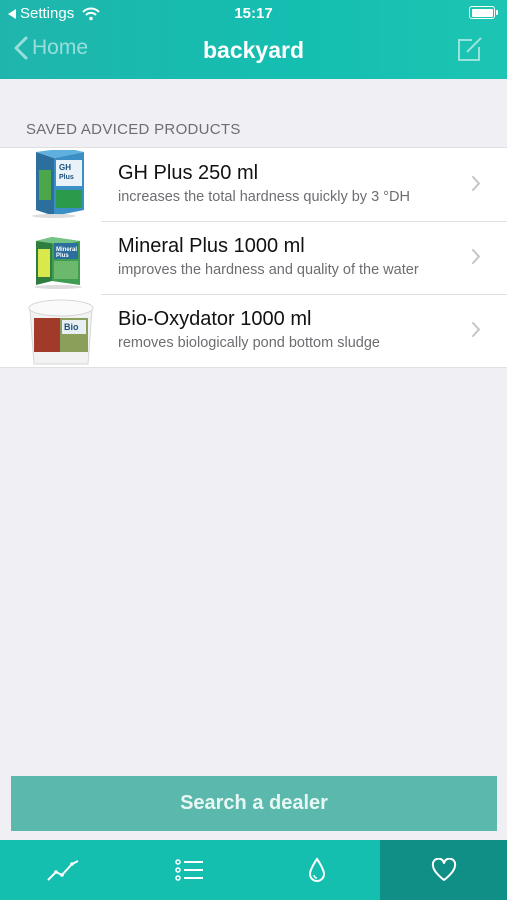  What do you see at coordinates (211, 246) in the screenshot?
I see `product-title: Mineral Plus 1000 ml` at bounding box center [211, 246].